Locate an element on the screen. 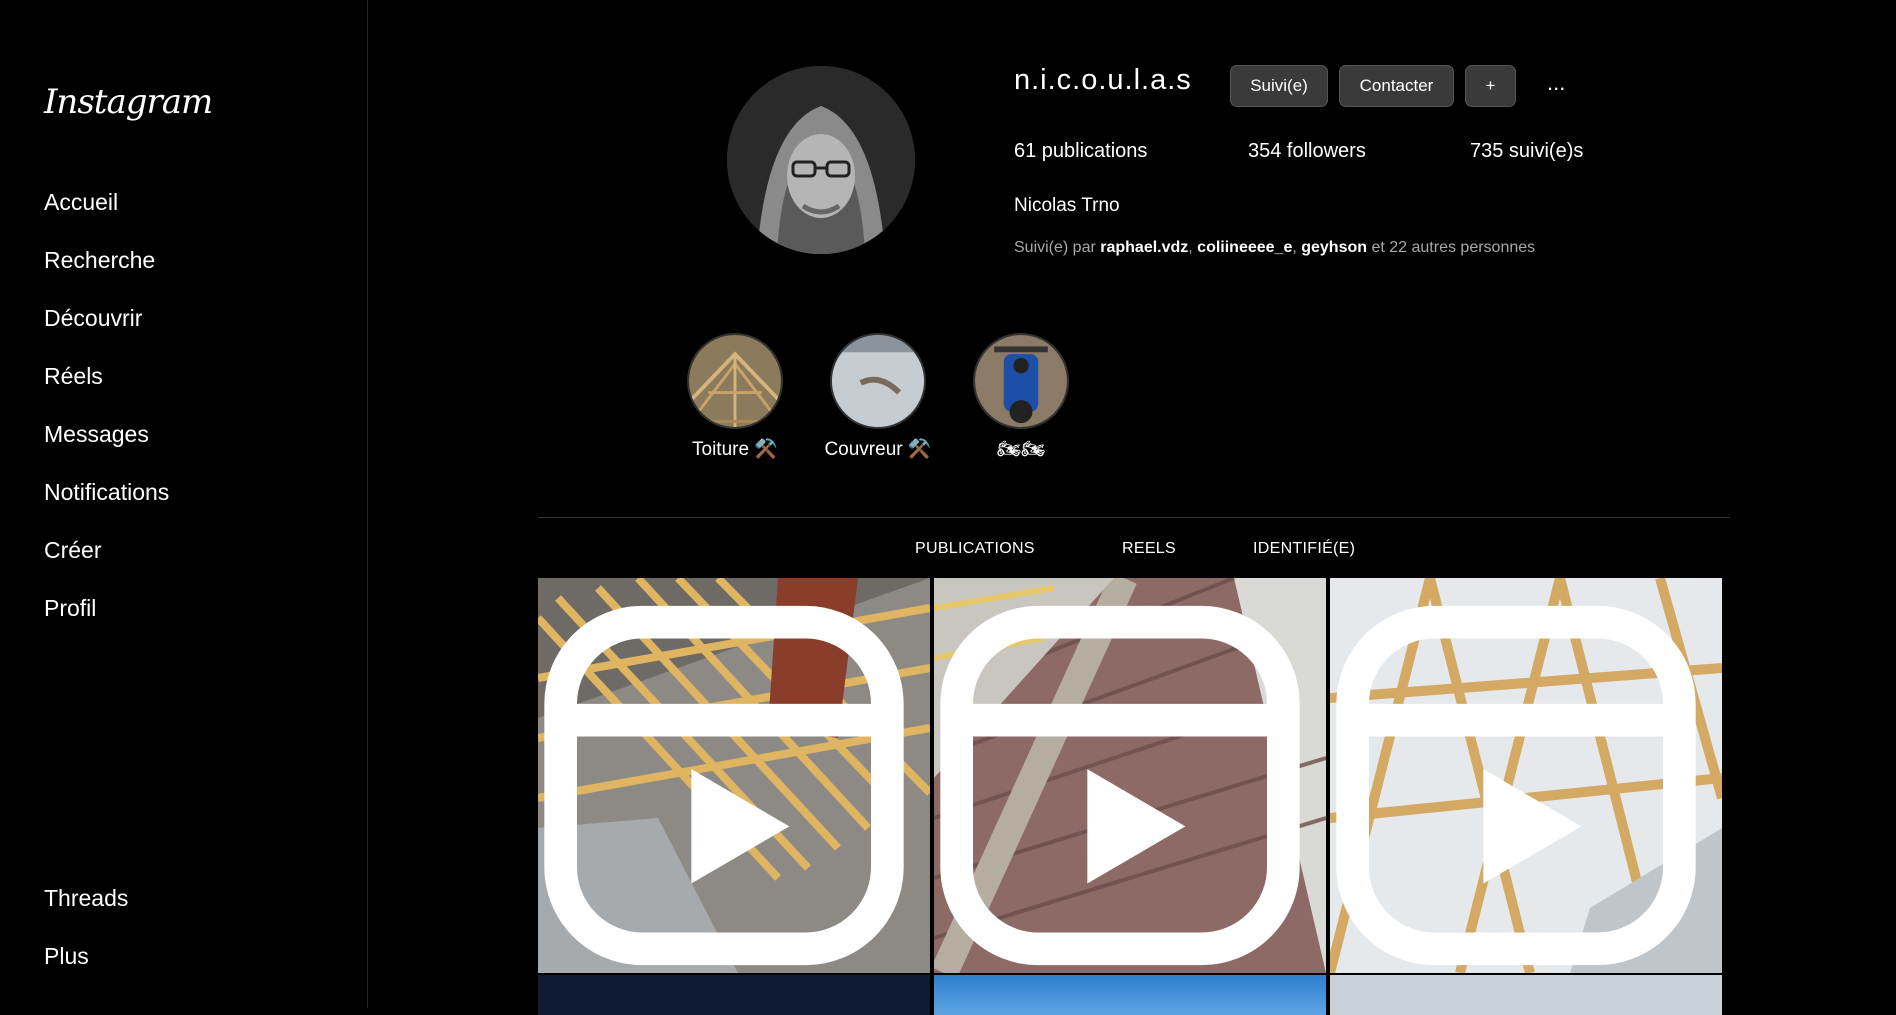 Image resolution: width=1896 pixels, height=1015 pixels. followed-by-user: raphael.vdz is located at coordinates (1144, 247).